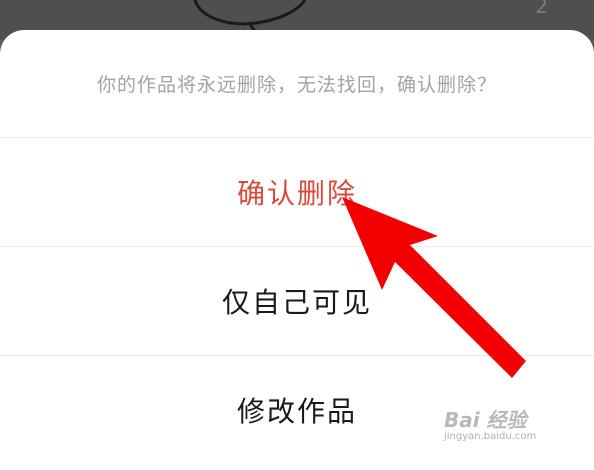 Image resolution: width=594 pixels, height=470 pixels. Describe the element at coordinates (485, 420) in the screenshot. I see `watermark-brand: Bai 经验` at that location.